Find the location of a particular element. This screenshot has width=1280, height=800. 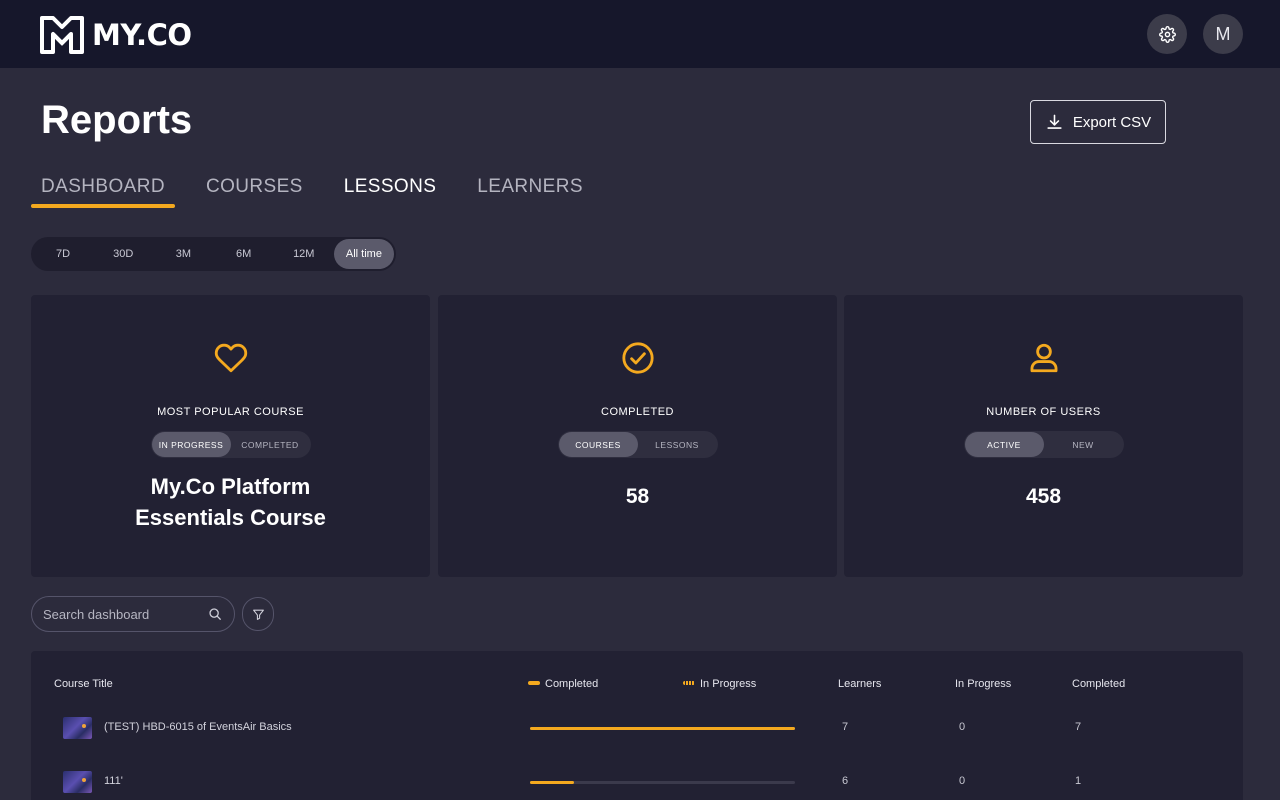

legend-in-progress-swatch is located at coordinates (689, 683).